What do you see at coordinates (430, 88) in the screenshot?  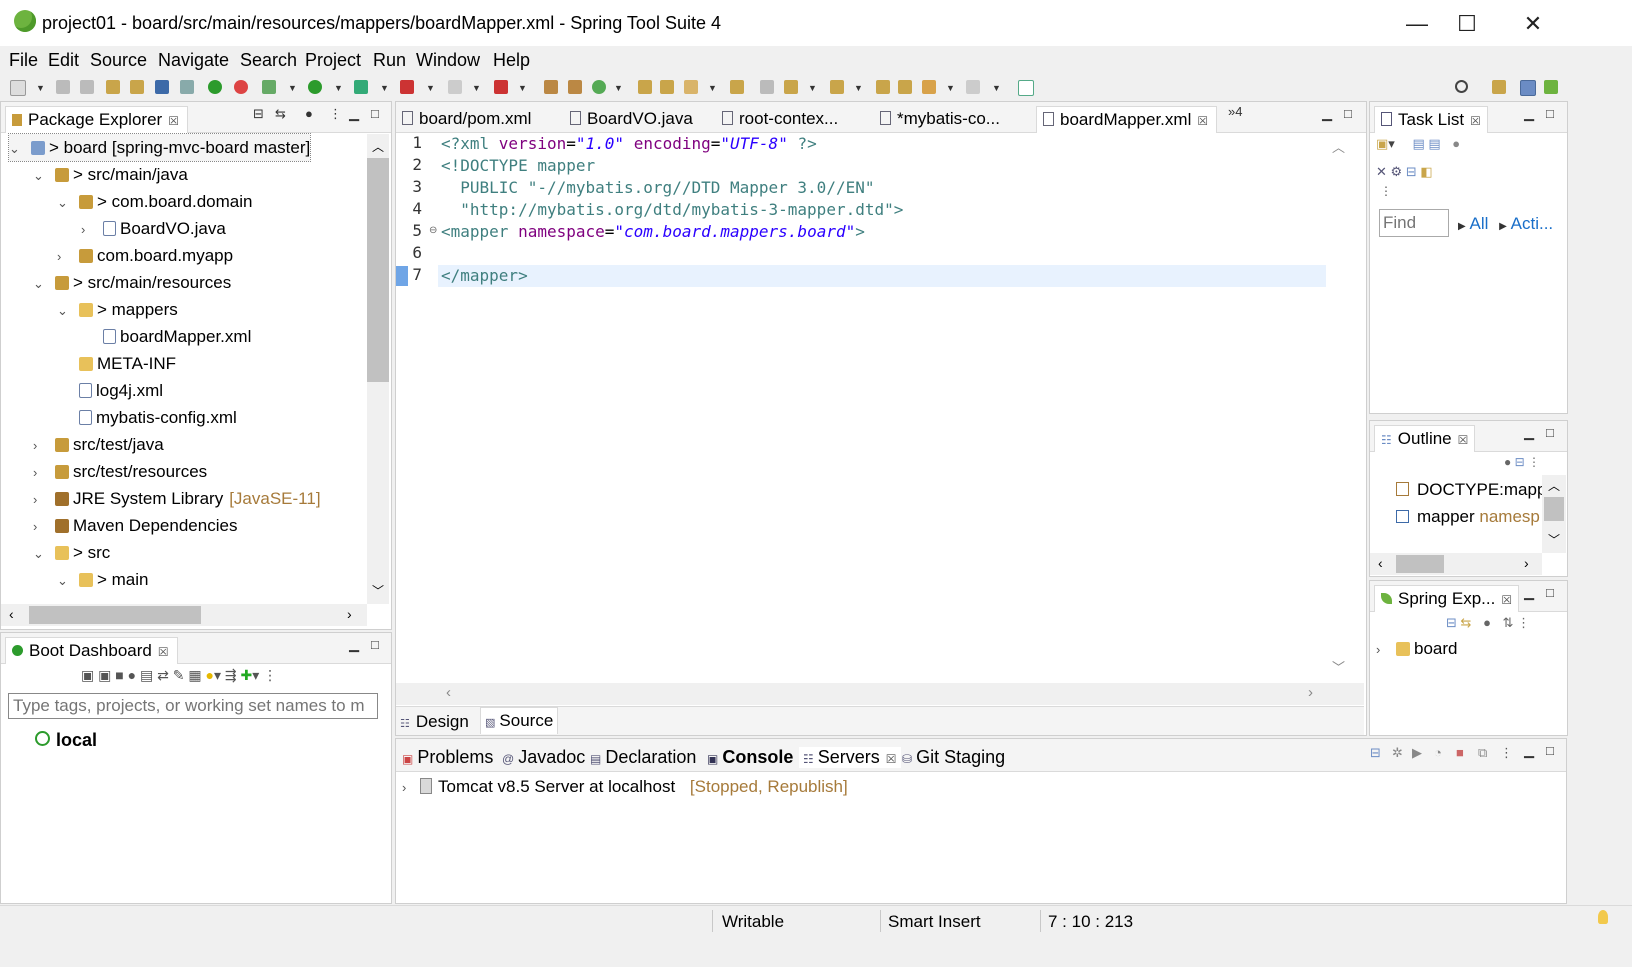 I see `external-tools-dropdown-icon: ▼` at bounding box center [430, 88].